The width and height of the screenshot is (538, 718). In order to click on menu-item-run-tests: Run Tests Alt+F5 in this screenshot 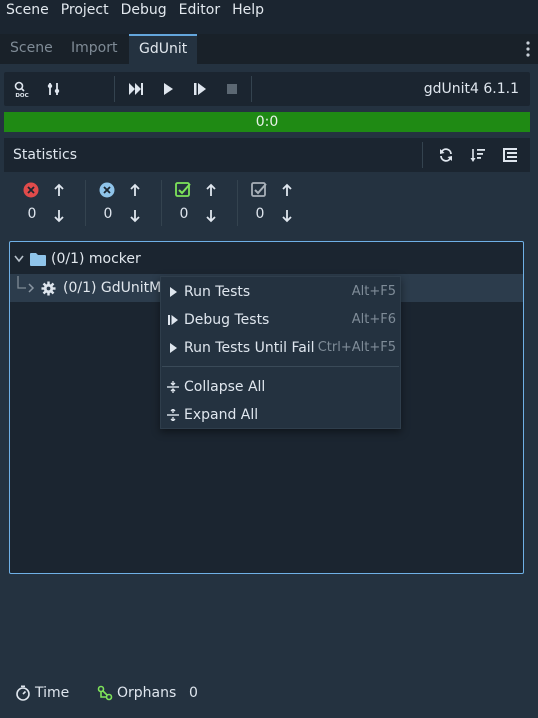, I will do `click(280, 292)`.